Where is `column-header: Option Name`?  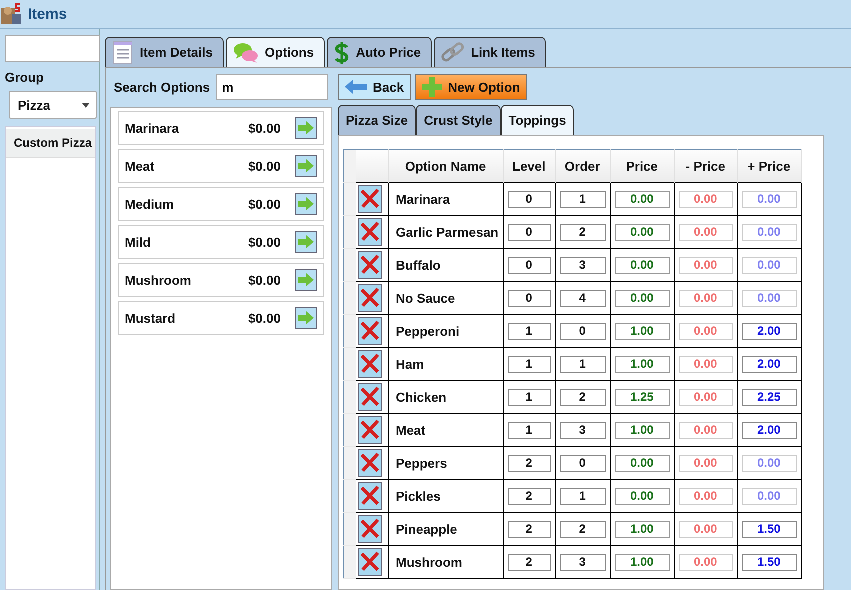 column-header: Option Name is located at coordinates (446, 166).